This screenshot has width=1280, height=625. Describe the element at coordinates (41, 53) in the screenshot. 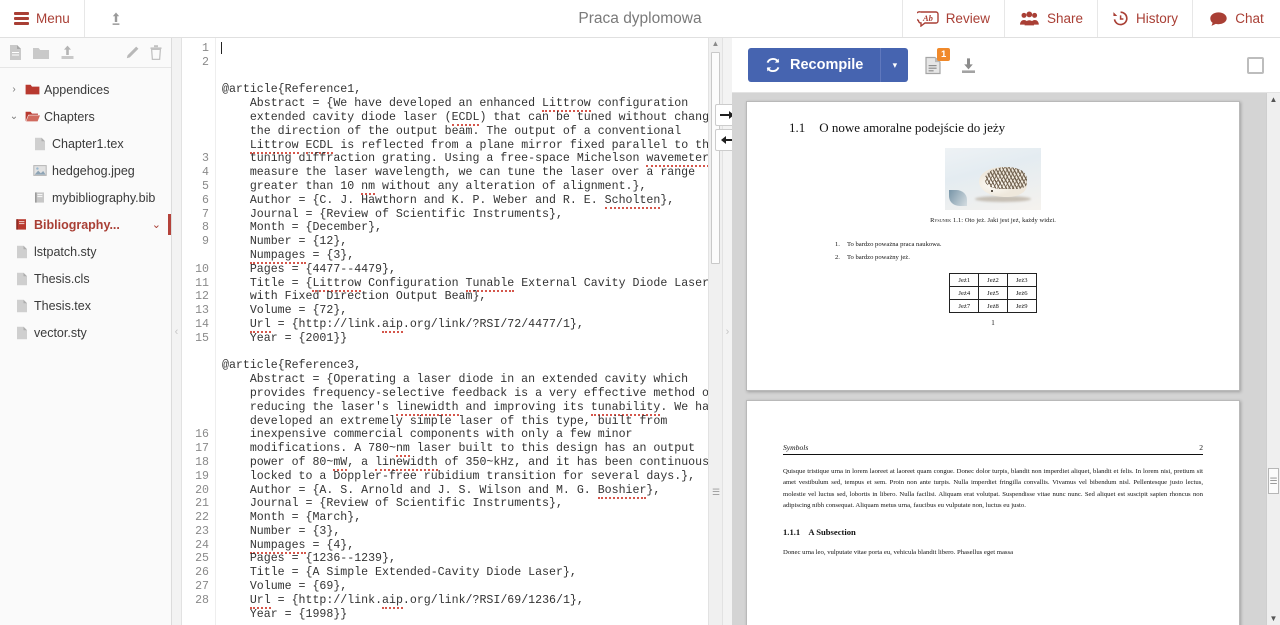

I see `new-folder-icon` at that location.